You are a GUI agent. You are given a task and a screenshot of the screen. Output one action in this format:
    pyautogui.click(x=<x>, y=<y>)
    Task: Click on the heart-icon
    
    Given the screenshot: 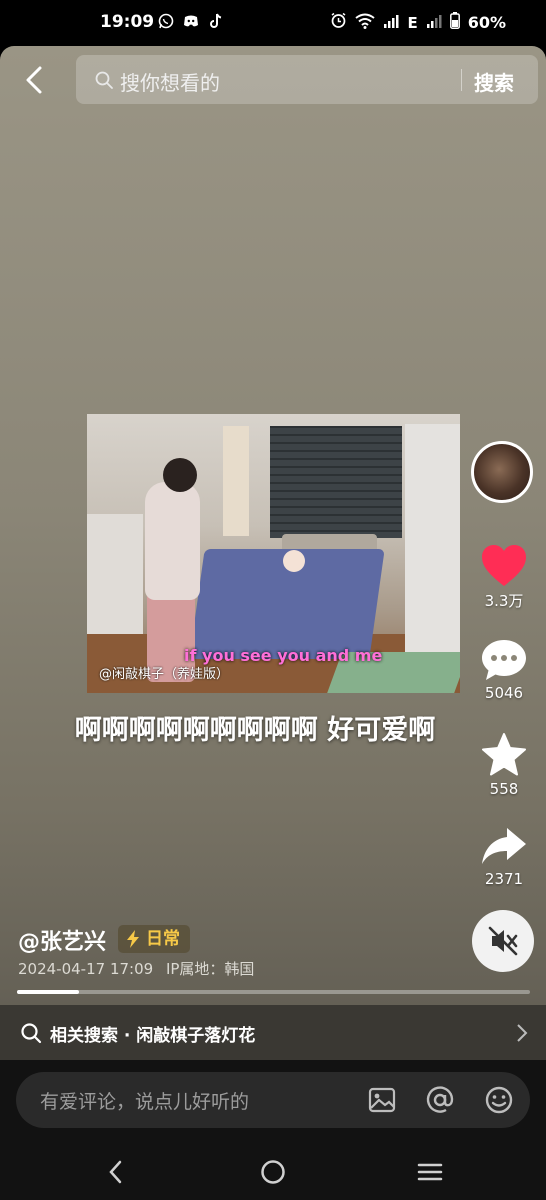 What is the action you would take?
    pyautogui.click(x=504, y=565)
    